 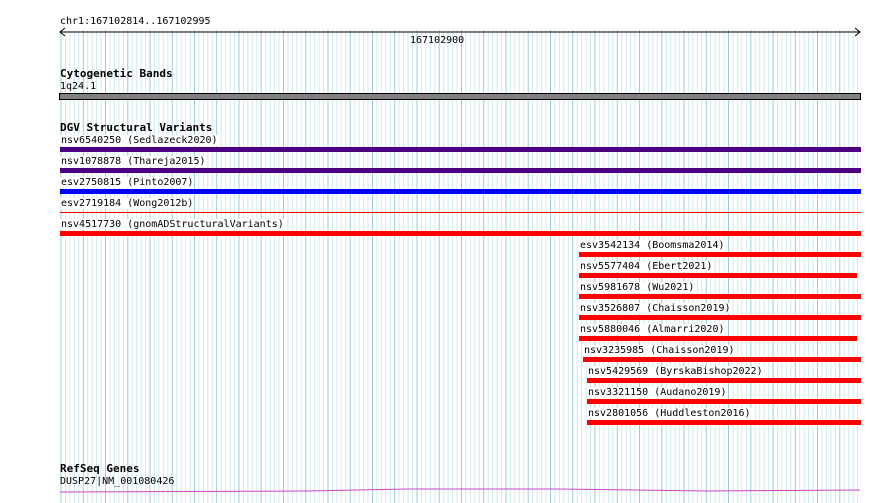 I want to click on dgv-feature-label: nsv1078878 (Thareja2015), so click(x=133, y=161).